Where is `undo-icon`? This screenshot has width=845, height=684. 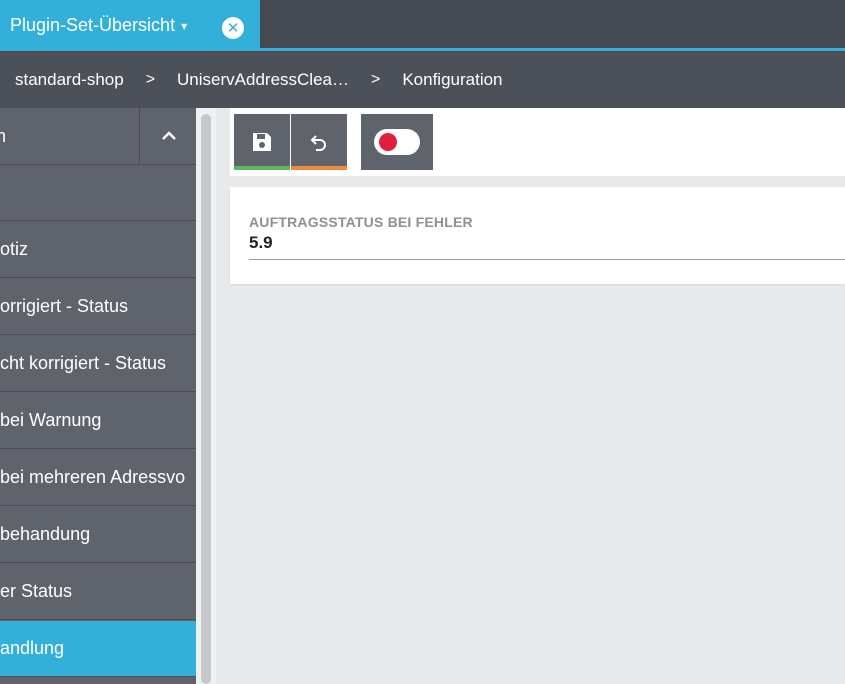 undo-icon is located at coordinates (318, 143).